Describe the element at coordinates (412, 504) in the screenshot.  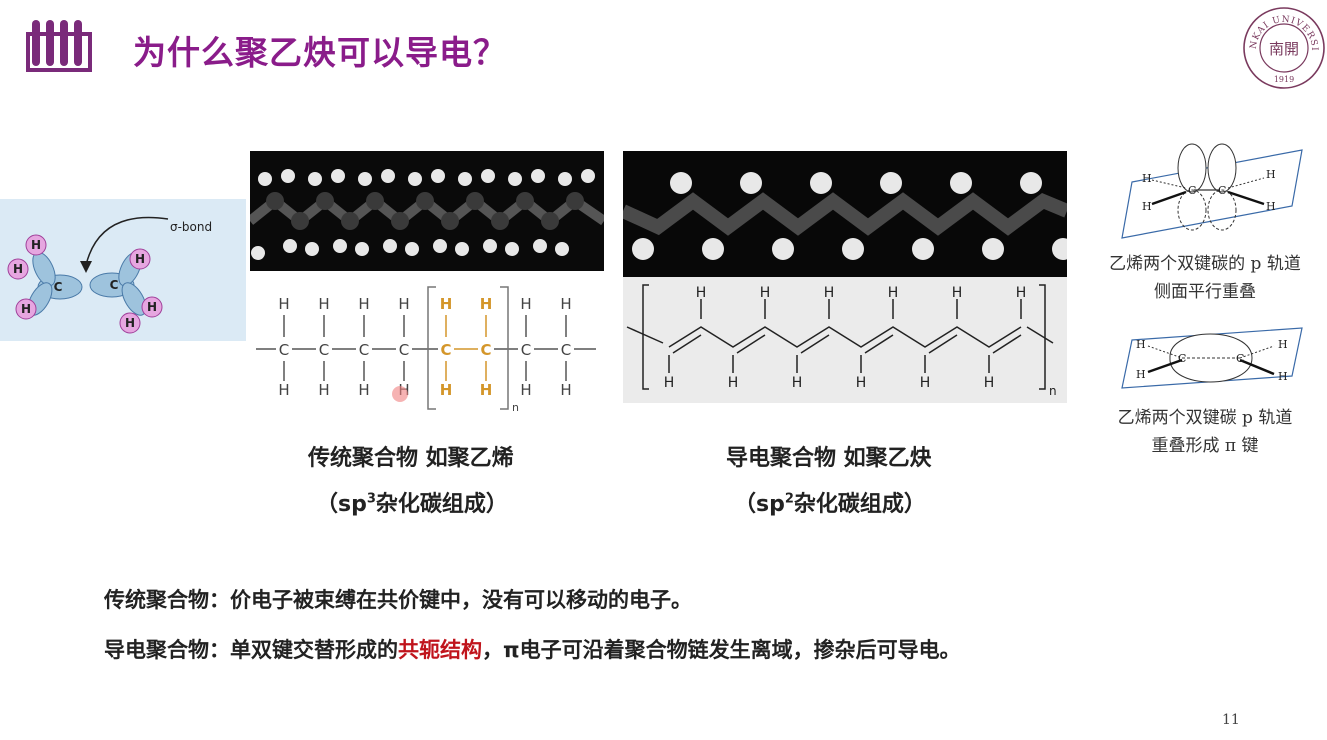
I see `polyethylene-subcaption: （sp3杂化碳组成）` at that location.